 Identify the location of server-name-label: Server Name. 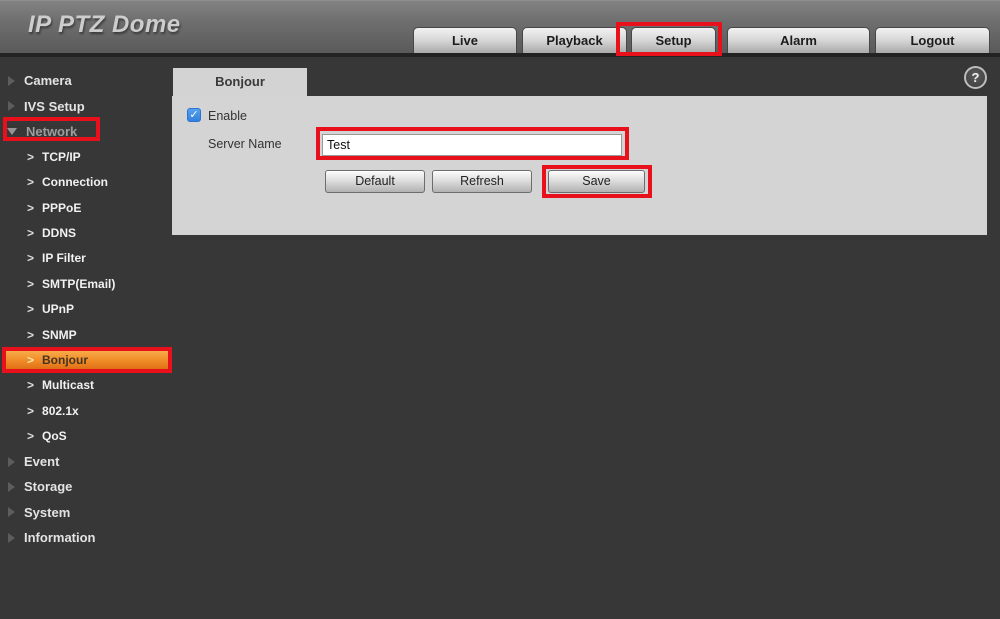
(245, 144).